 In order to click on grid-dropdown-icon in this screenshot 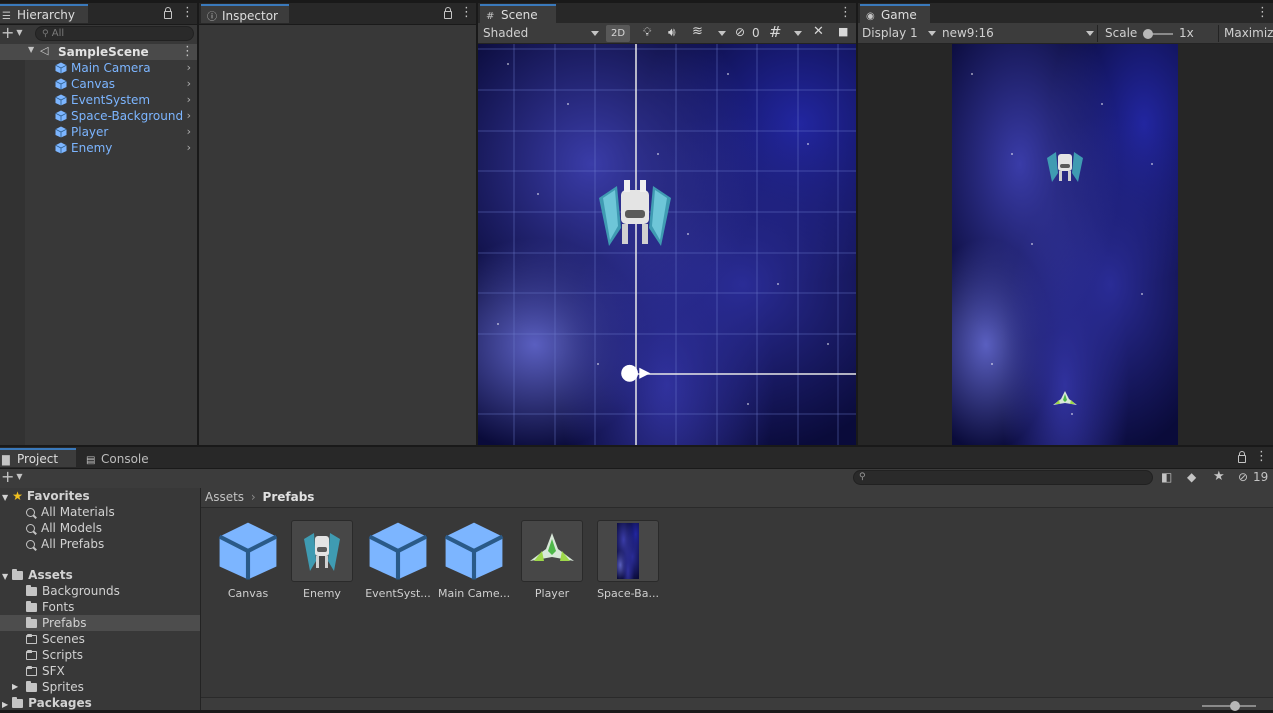, I will do `click(798, 33)`.